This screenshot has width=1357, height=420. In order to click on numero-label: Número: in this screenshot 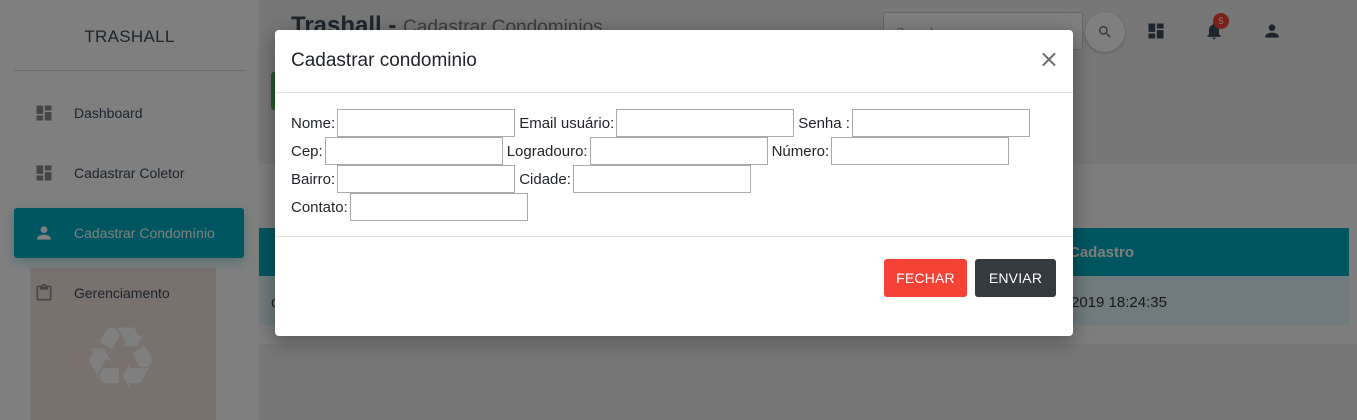, I will do `click(800, 151)`.